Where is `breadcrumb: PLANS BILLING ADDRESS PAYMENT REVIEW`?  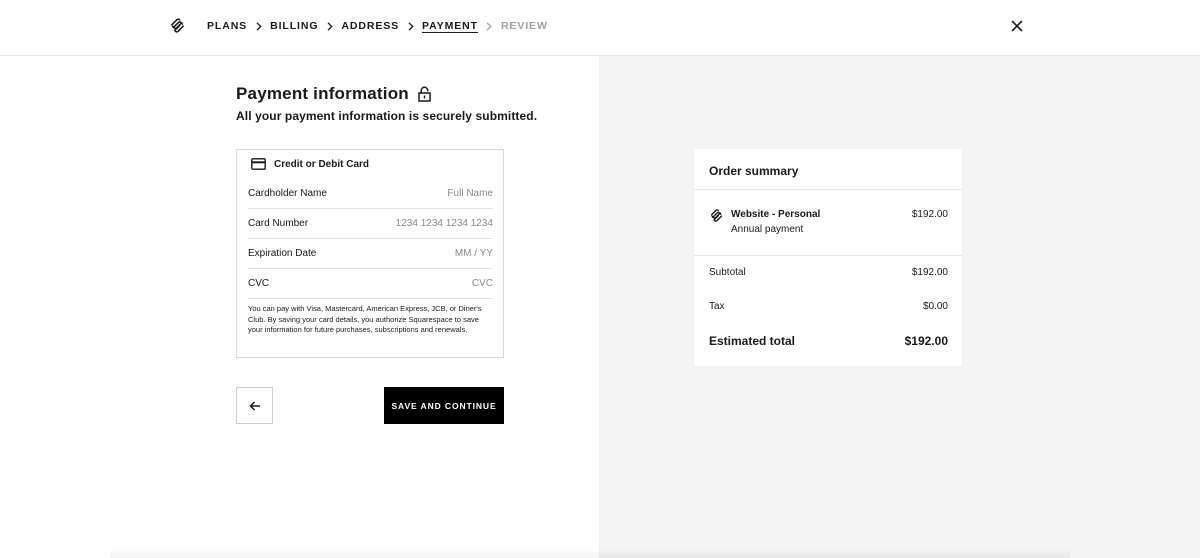
breadcrumb: PLANS BILLING ADDRESS PAYMENT REVIEW is located at coordinates (377, 26).